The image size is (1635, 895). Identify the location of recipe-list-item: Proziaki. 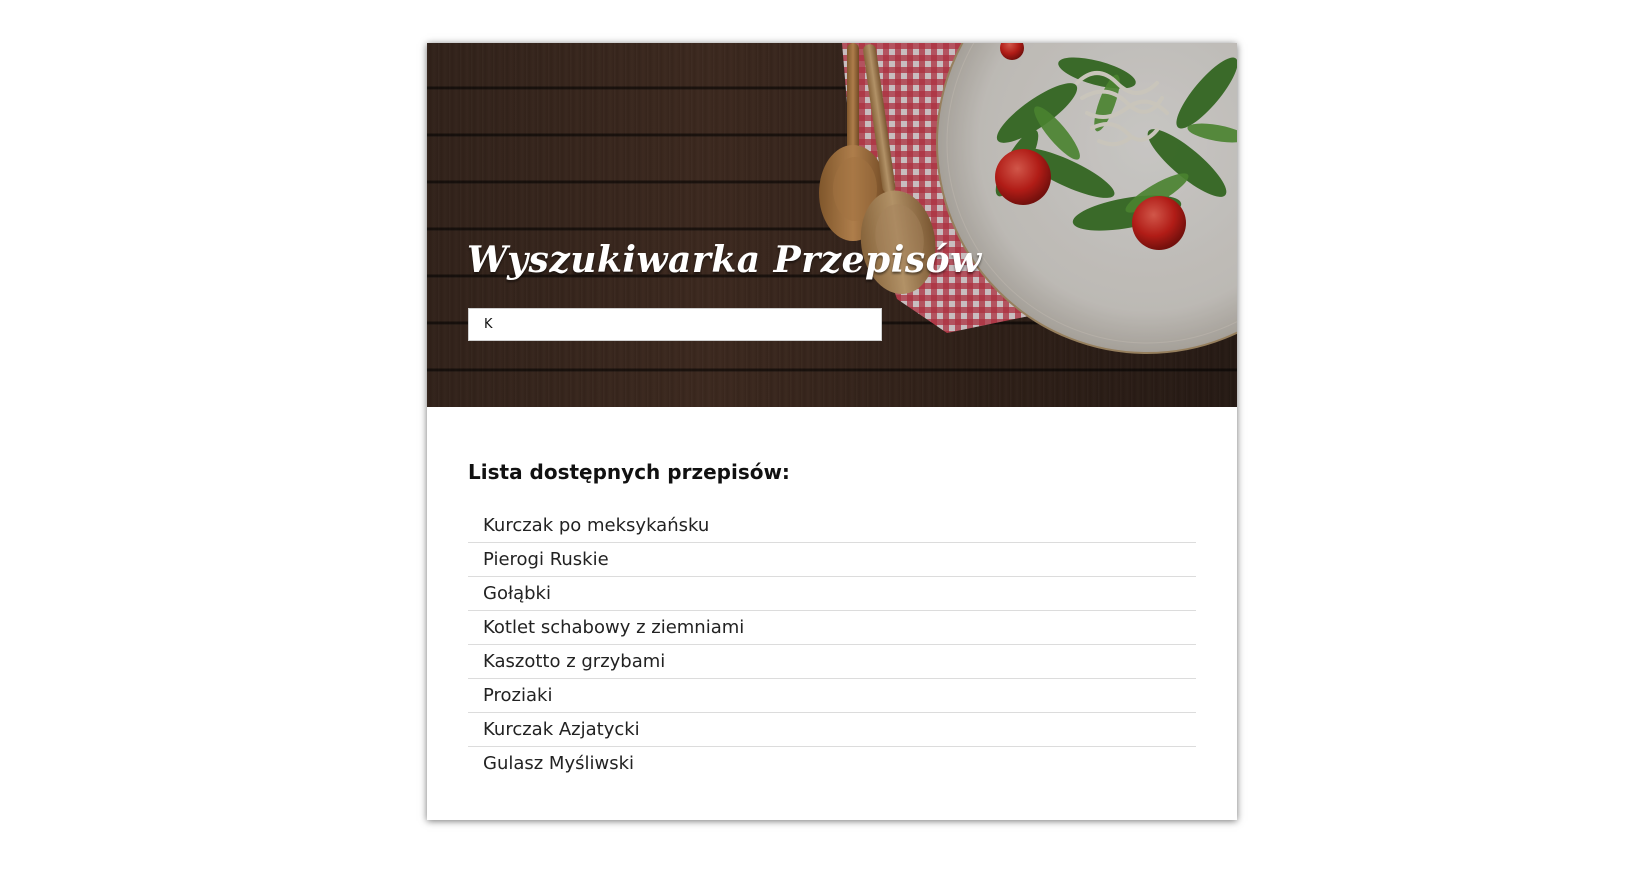
(832, 696).